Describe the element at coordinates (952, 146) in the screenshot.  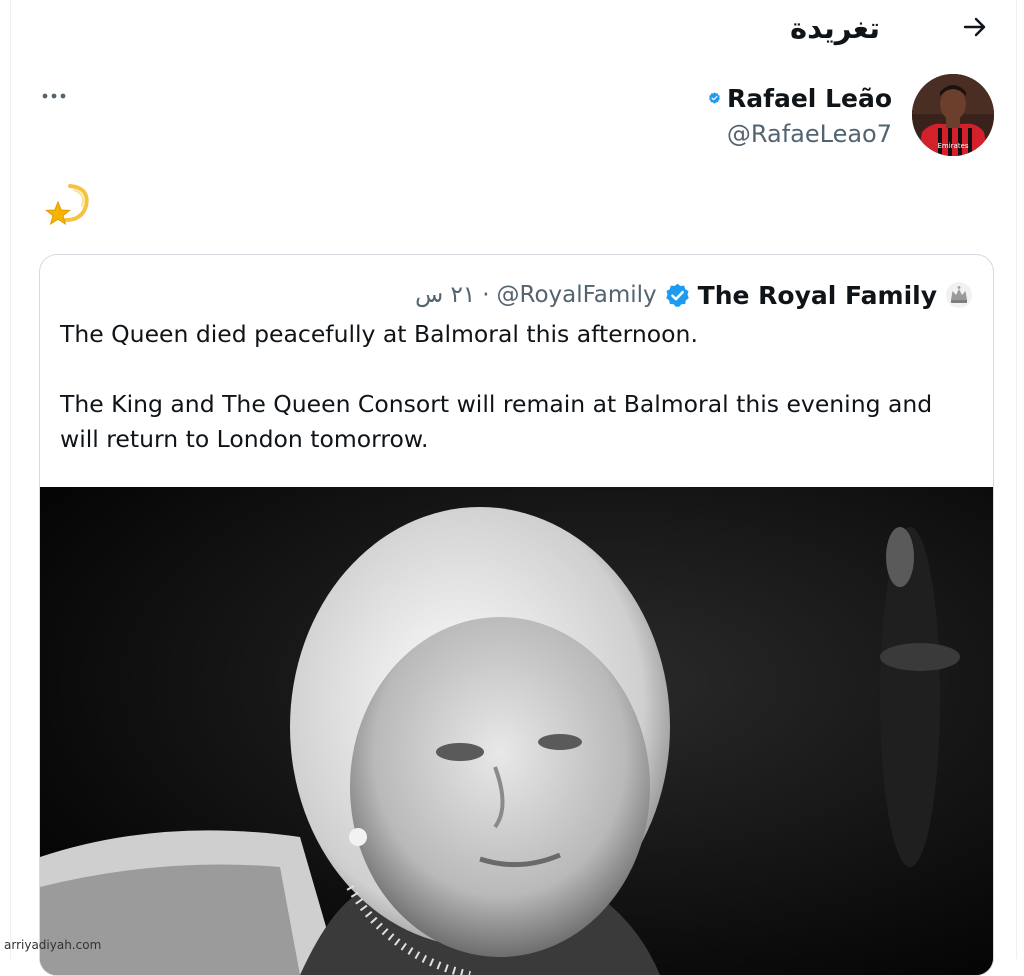
I see `svg-text: Emirates` at that location.